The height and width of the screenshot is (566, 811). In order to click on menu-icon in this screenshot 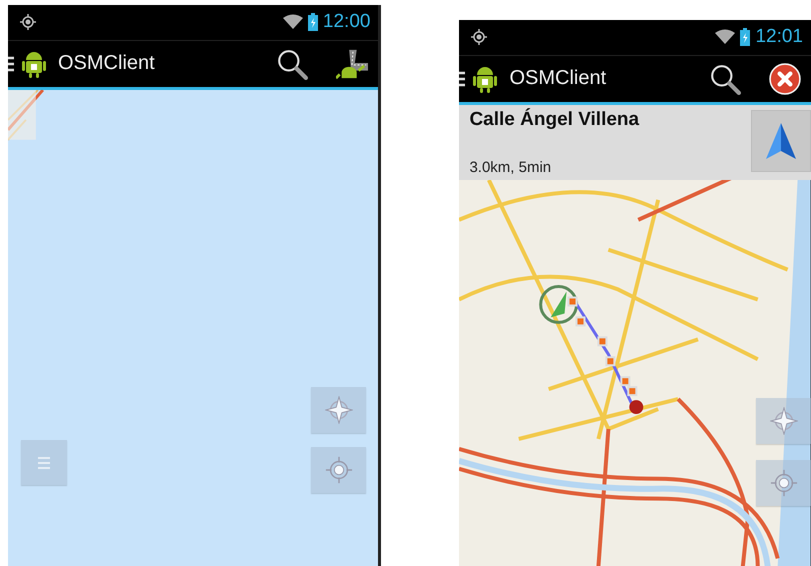, I will do `click(44, 463)`.